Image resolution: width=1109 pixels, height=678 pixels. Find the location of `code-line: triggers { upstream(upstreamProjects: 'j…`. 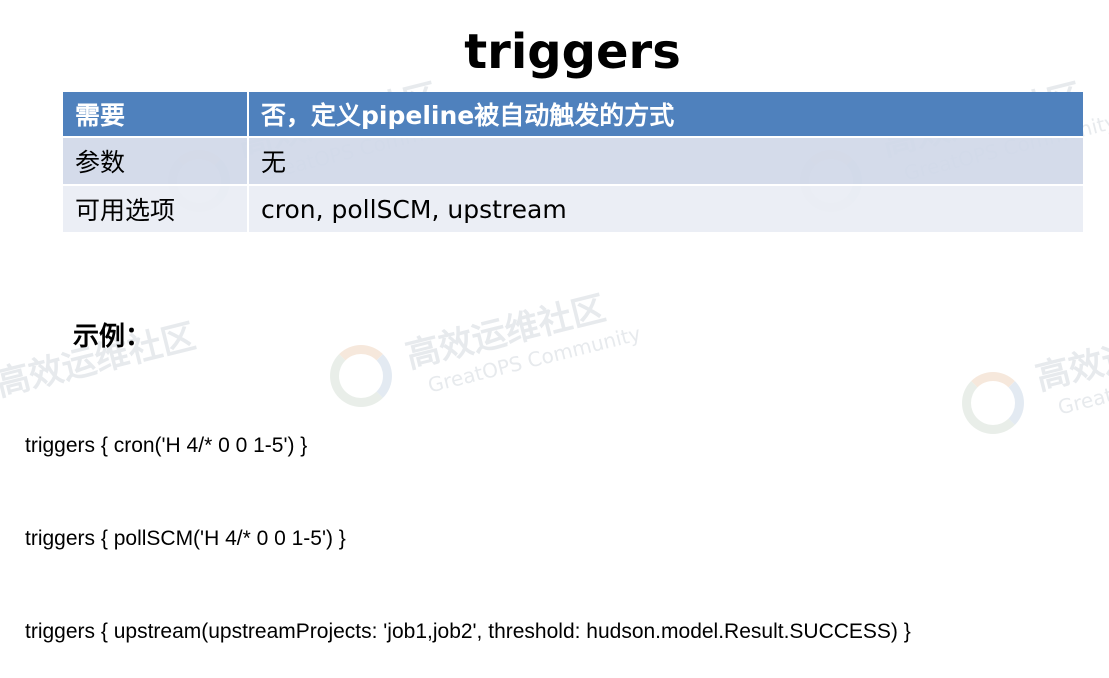

code-line: triggers { upstream(upstreamProjects: 'j… is located at coordinates (468, 631).